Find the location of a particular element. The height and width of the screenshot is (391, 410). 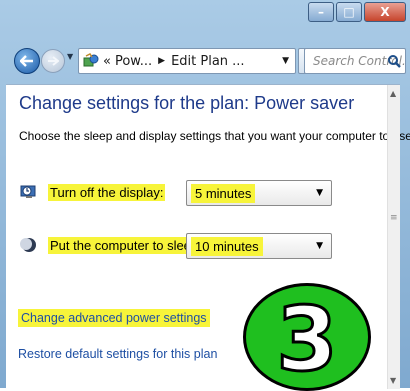

recent-pages-dropdown-icon: ▼ is located at coordinates (70, 56).